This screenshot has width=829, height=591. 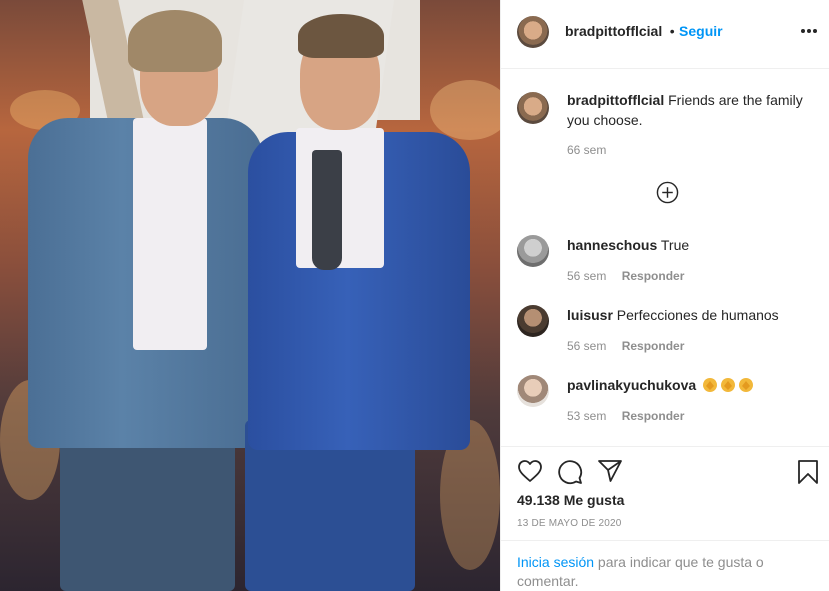 I want to click on login-link: Inicia sesión, so click(x=555, y=562).